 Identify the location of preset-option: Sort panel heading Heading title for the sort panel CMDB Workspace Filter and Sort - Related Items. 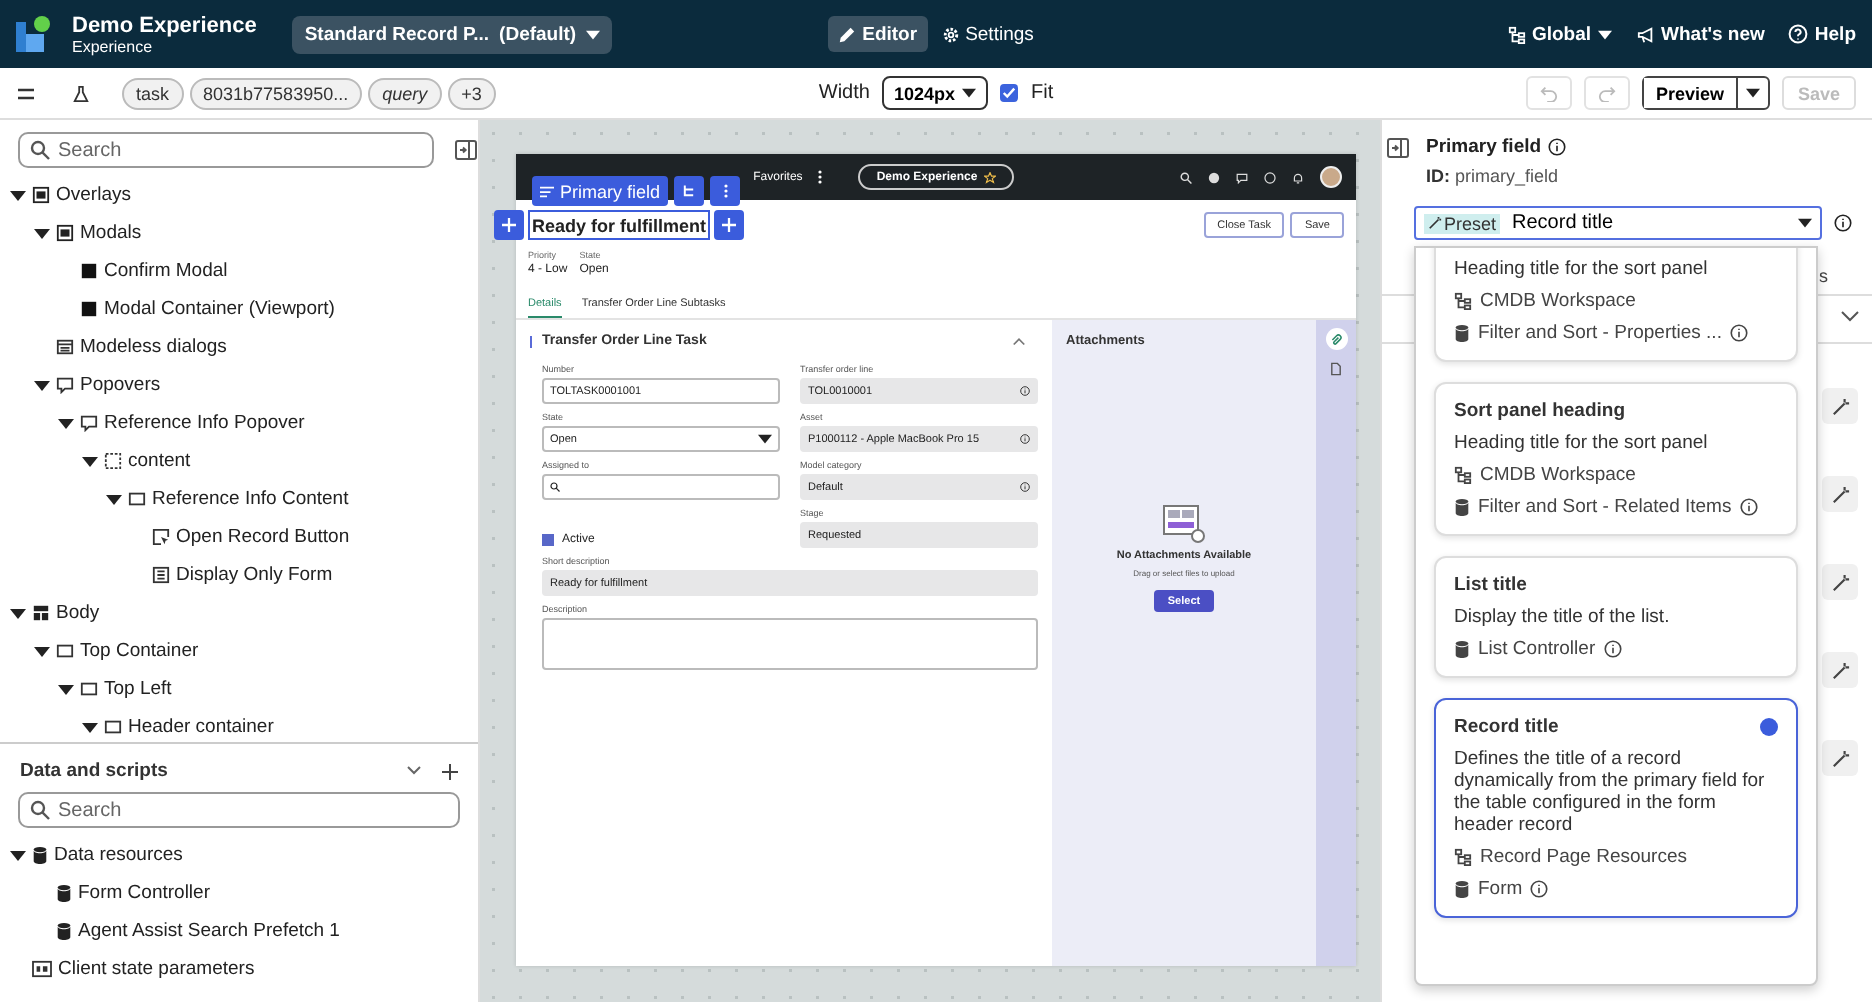
(1616, 459).